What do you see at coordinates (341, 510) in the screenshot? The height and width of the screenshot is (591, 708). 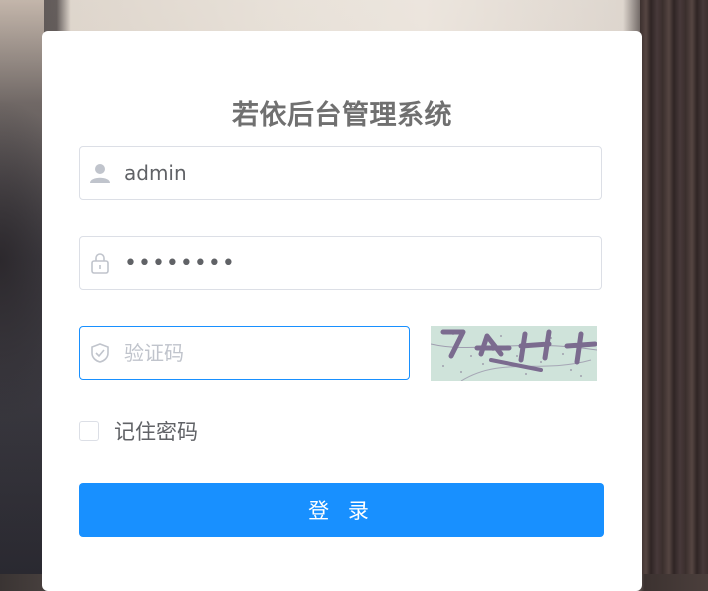 I see `login-button: 登 录` at bounding box center [341, 510].